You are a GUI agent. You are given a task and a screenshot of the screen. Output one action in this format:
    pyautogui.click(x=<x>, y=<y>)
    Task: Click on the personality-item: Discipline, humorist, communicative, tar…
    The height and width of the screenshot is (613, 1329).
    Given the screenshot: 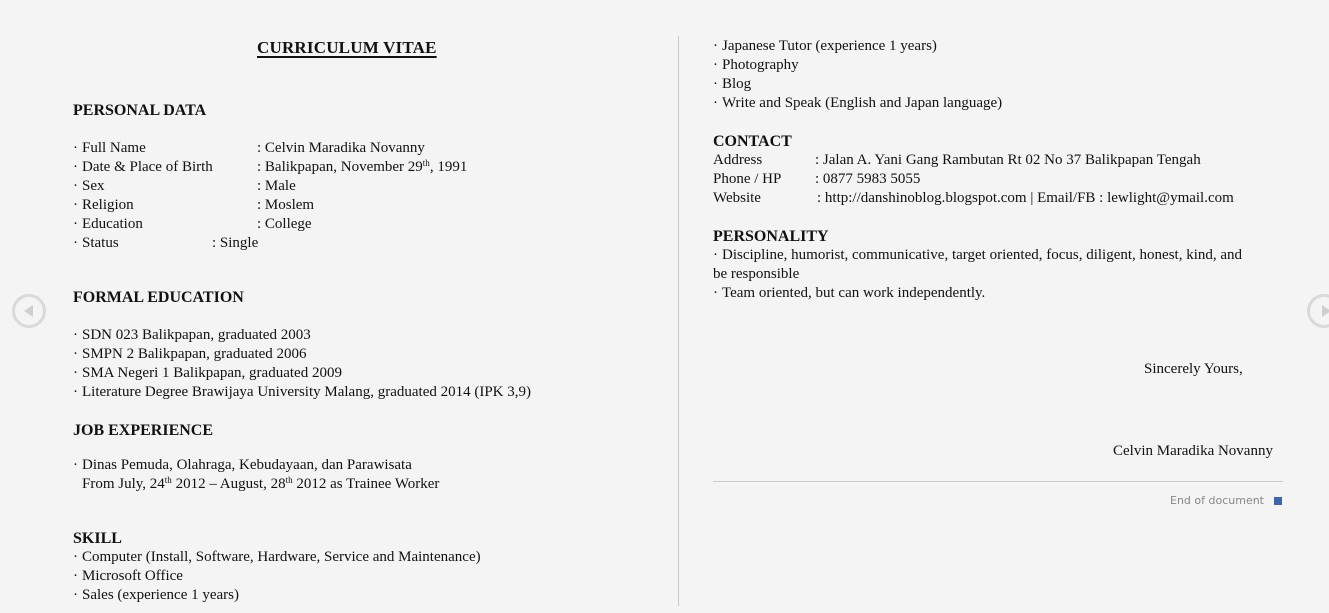 What is the action you would take?
    pyautogui.click(x=977, y=255)
    